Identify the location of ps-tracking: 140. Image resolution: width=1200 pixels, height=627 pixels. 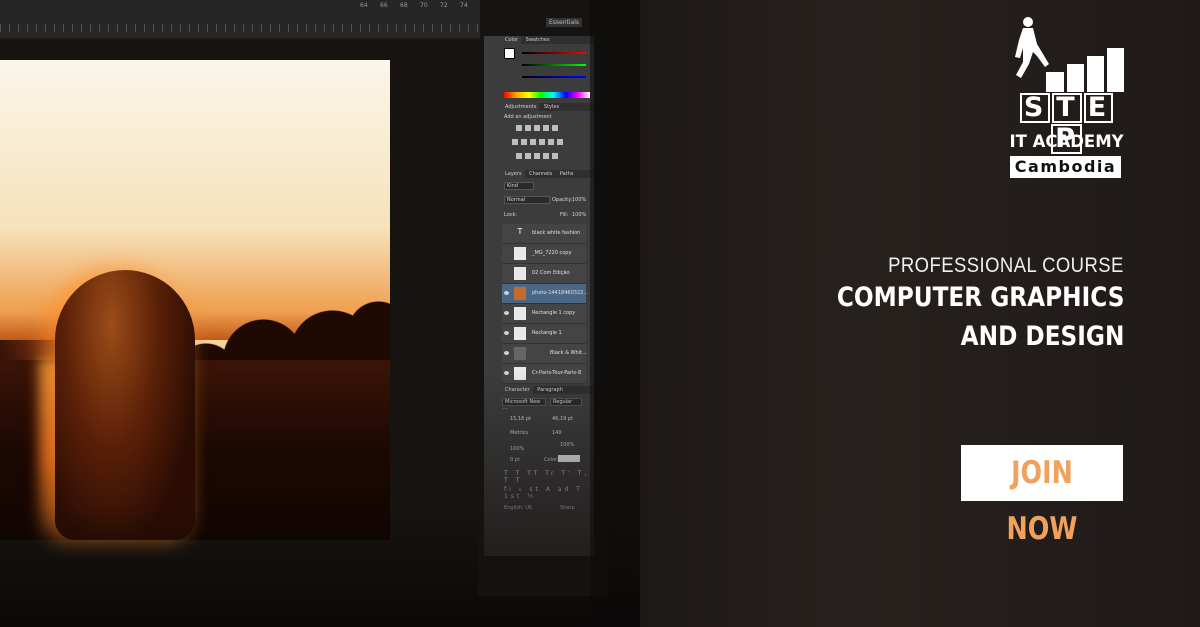
(557, 433).